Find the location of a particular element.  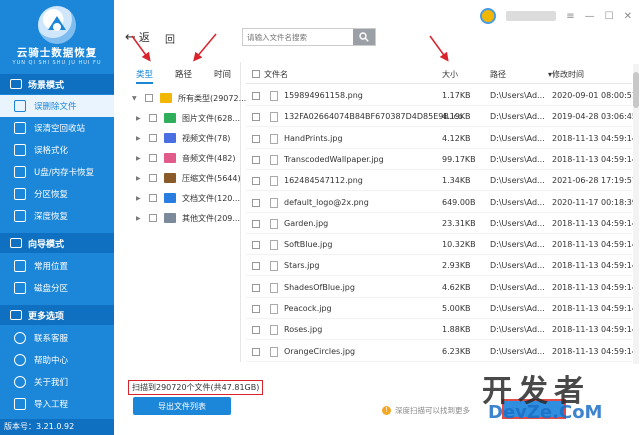

arrow-annotation-type is located at coordinates (141, 48).